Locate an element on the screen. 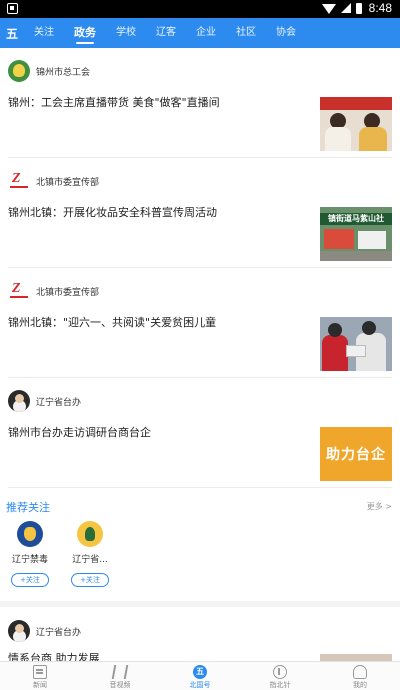 The height and width of the screenshot is (690, 400). system-indicators: 8:48 is located at coordinates (356, 8).